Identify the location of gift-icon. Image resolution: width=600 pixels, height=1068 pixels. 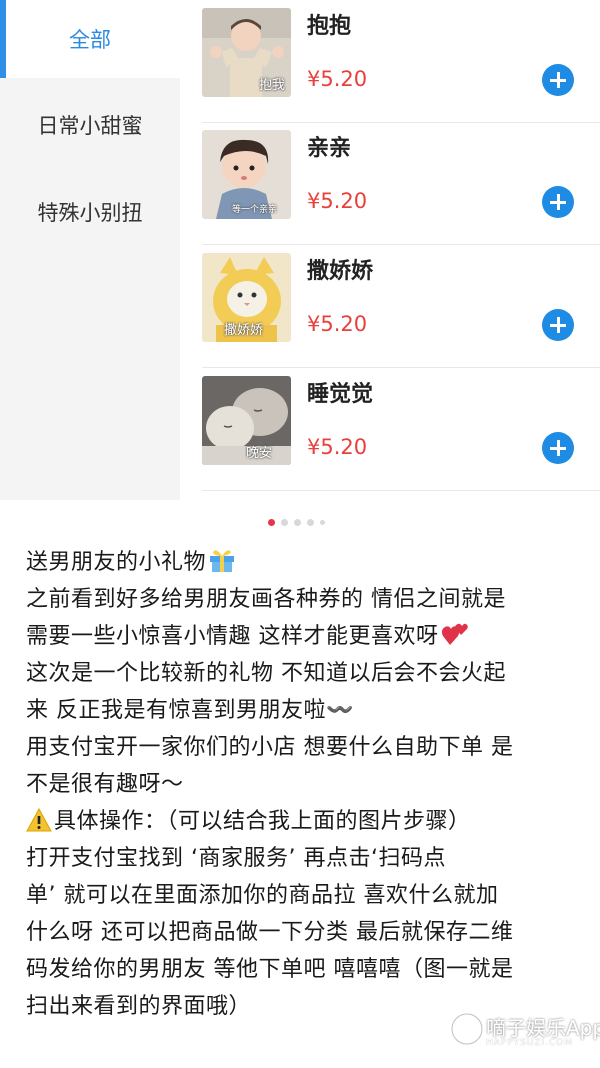
(222, 566).